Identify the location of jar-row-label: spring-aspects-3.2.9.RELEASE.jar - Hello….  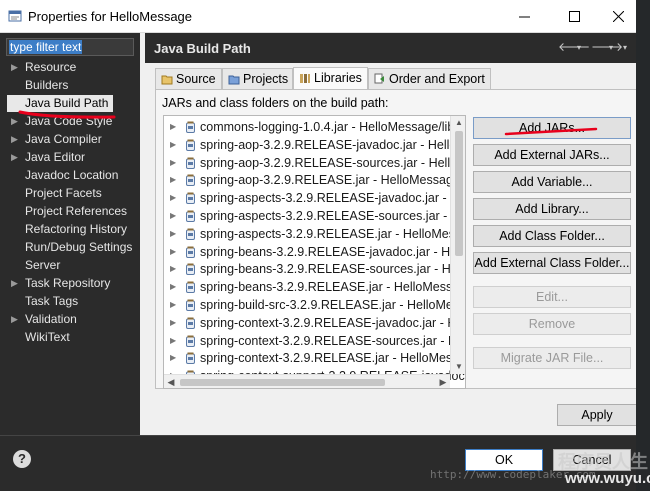
(332, 233).